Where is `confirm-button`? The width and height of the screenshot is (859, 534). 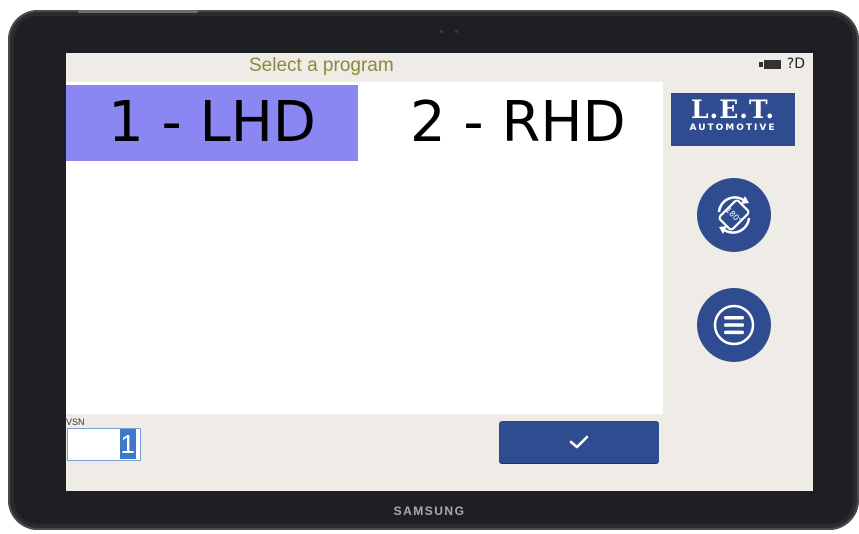
confirm-button is located at coordinates (579, 442).